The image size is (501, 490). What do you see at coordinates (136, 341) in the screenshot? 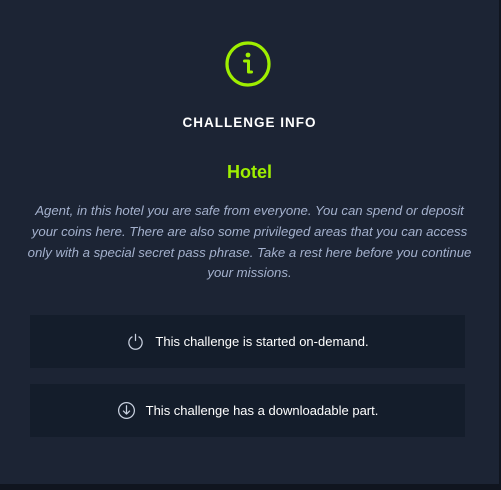
I see `power-icon` at bounding box center [136, 341].